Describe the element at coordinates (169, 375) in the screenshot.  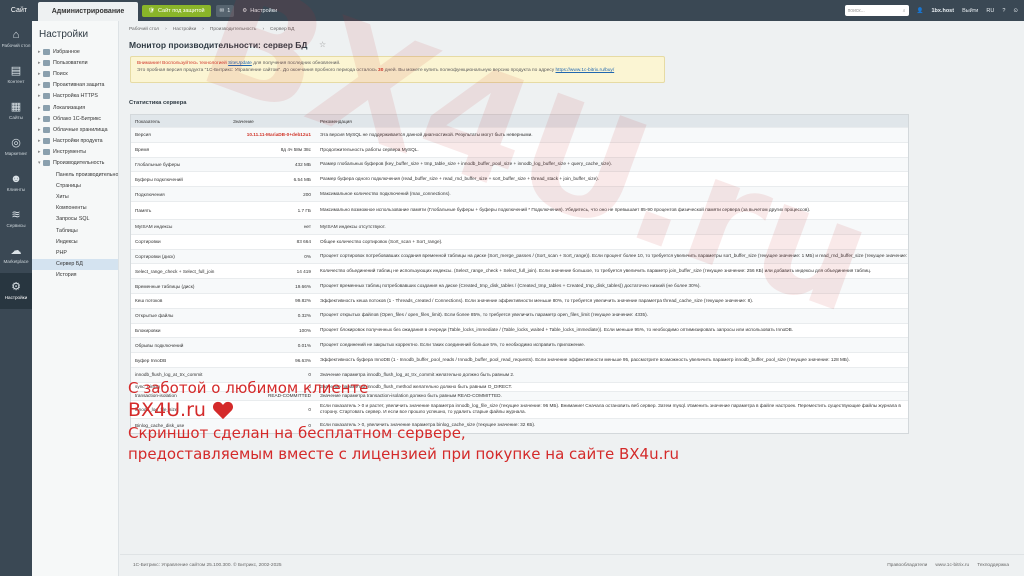
I see `metric-name: innodb_flush_log_at_trx_commit` at that location.